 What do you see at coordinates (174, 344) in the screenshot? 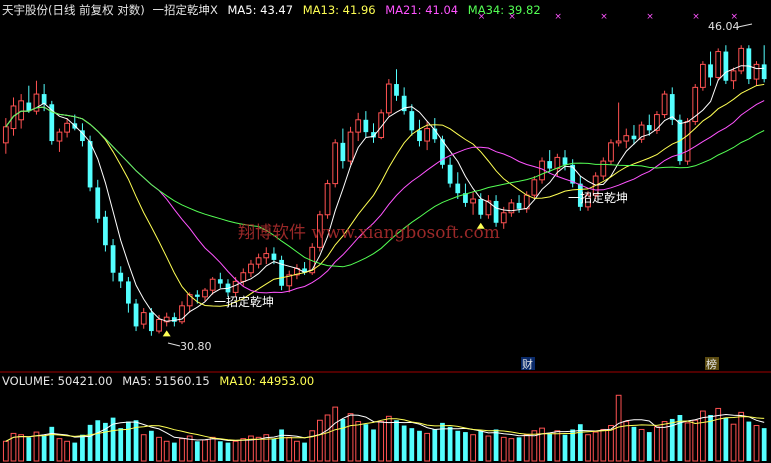
I see `low-price-arrow` at bounding box center [174, 344].